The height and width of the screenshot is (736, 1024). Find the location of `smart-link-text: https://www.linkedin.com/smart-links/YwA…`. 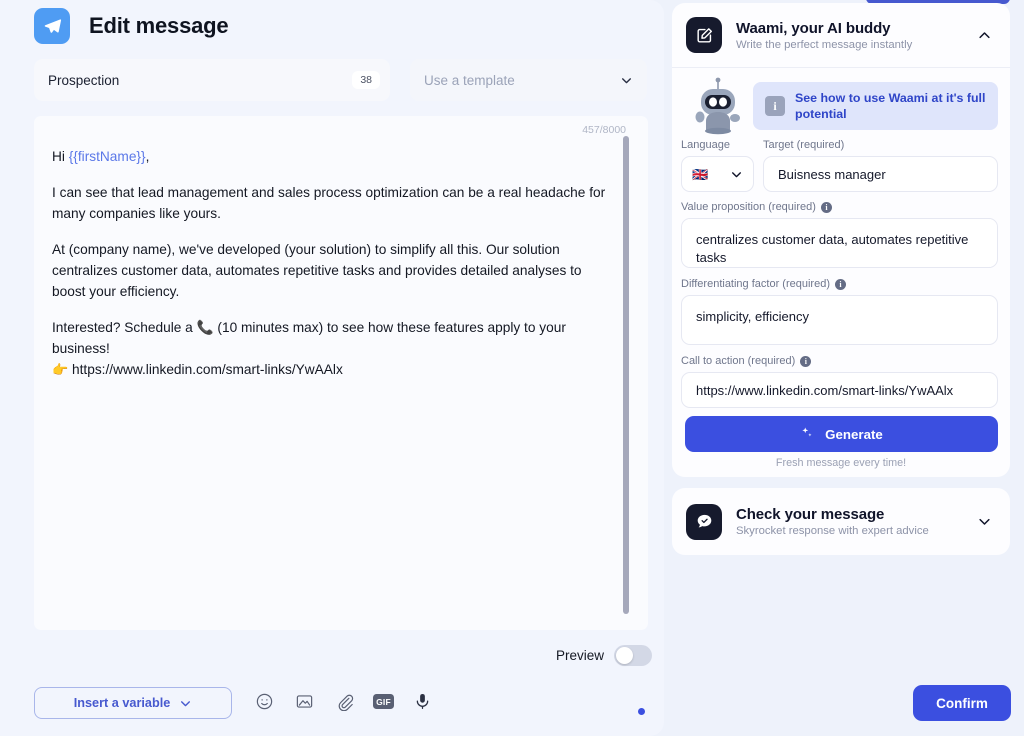

smart-link-text: https://www.linkedin.com/smart-links/YwA… is located at coordinates (207, 369).